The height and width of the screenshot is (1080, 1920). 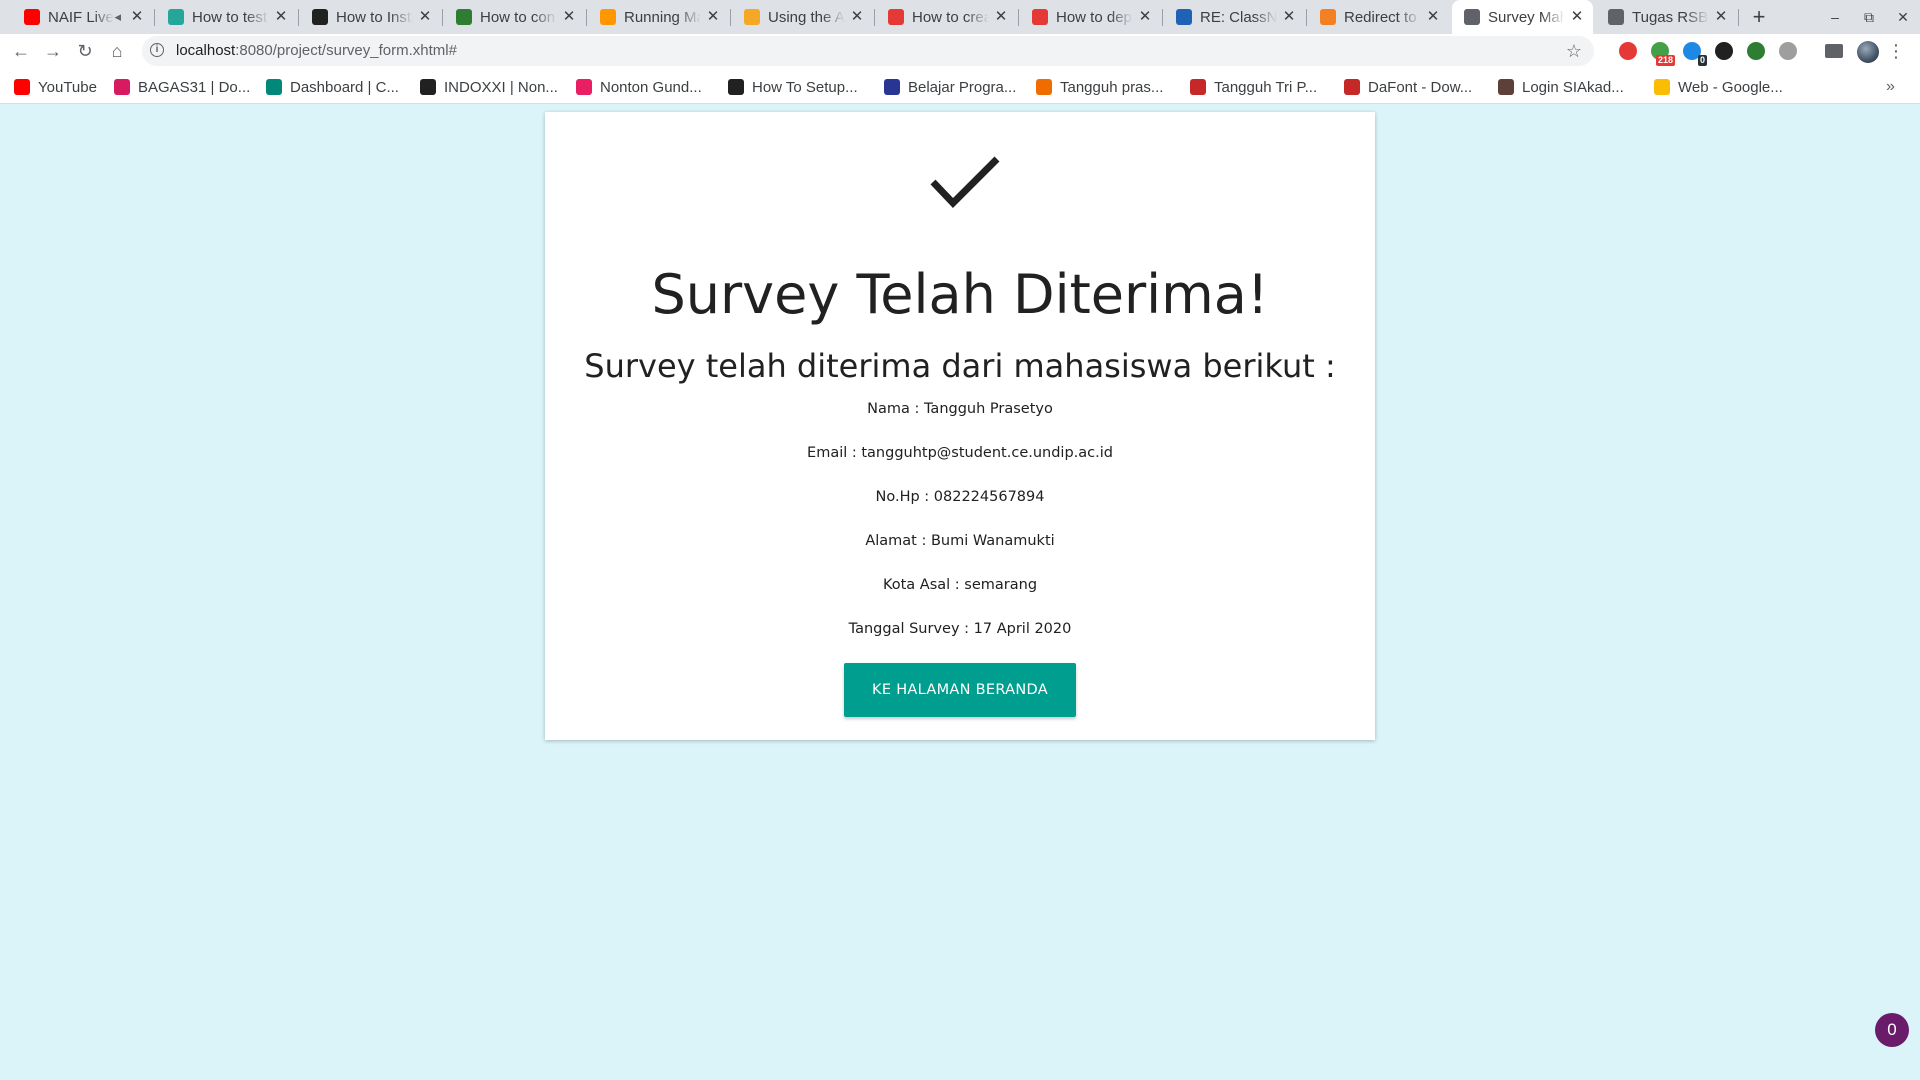 I want to click on tab-title: Tugas RSBK, so click(x=1670, y=17).